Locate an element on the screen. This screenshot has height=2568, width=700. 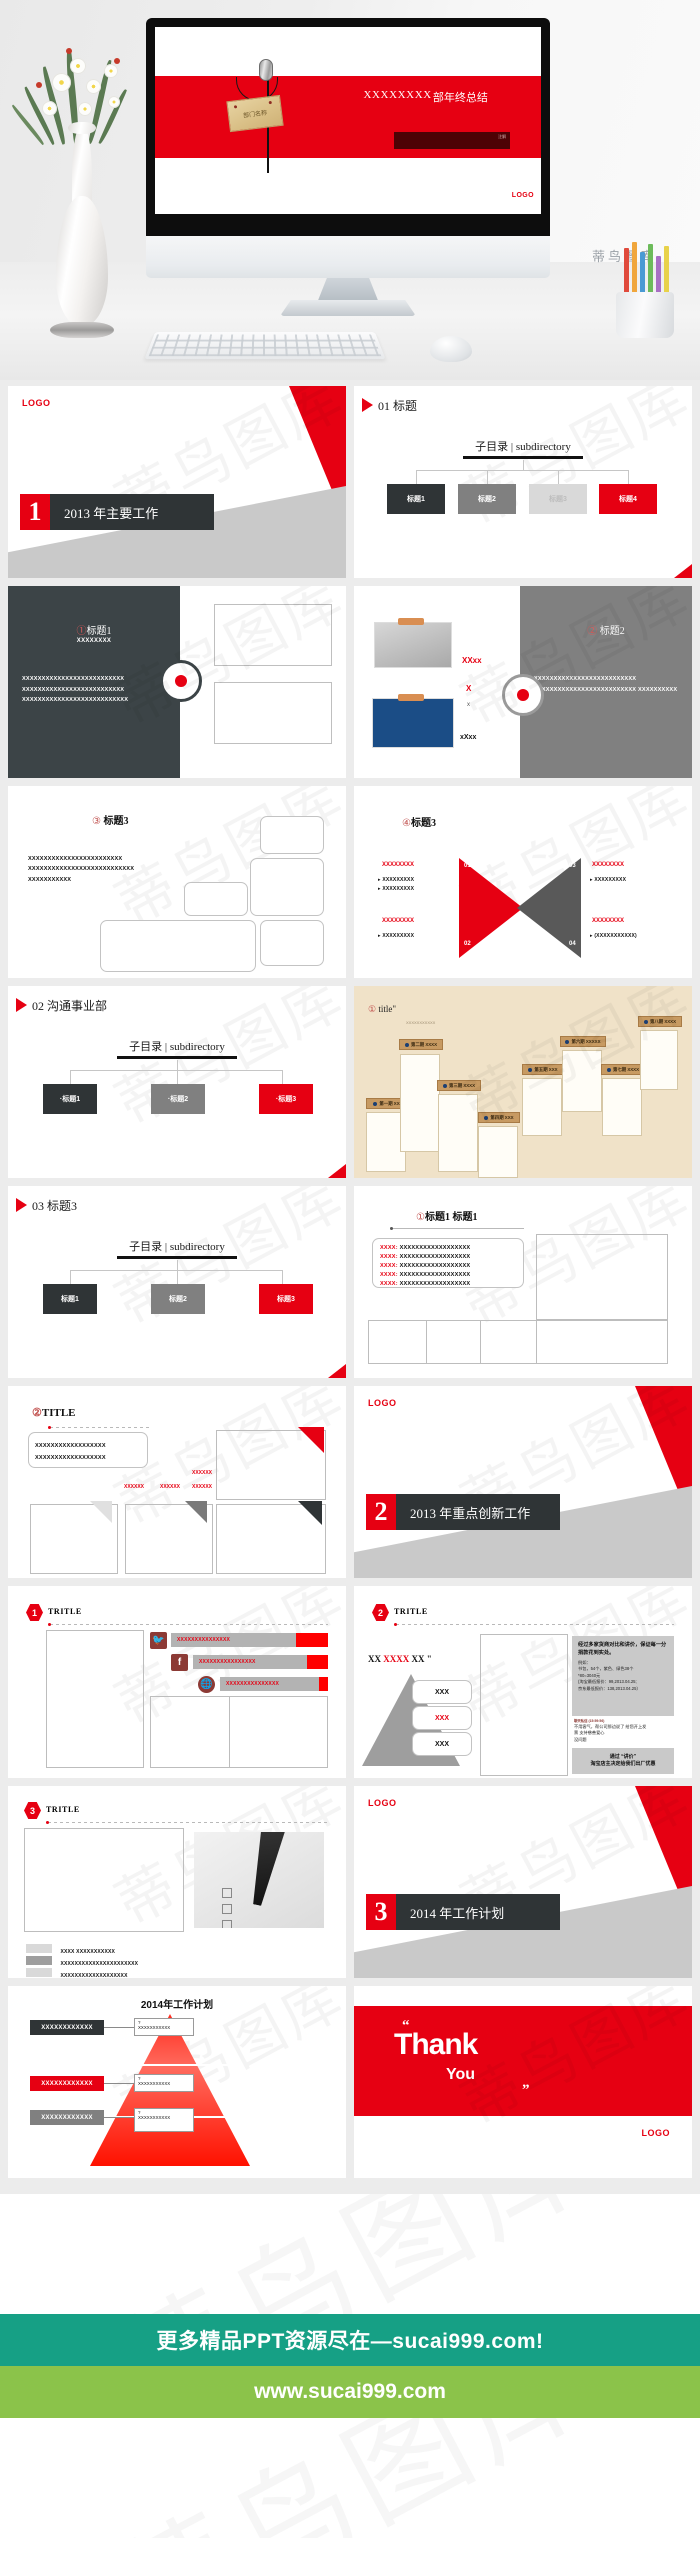
plan-box-2: ? XXXXXXXXXXX is located at coordinates (164, 2083).